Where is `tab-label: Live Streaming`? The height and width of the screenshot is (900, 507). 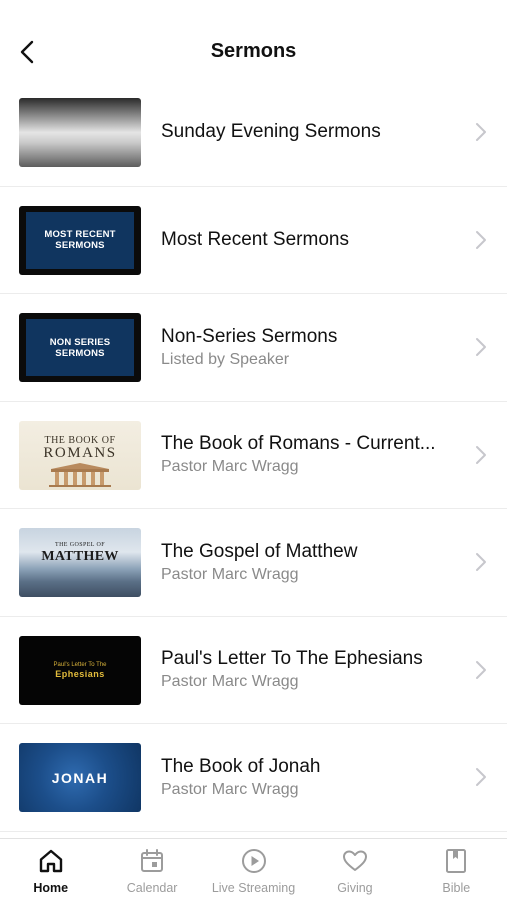
tab-label: Live Streaming is located at coordinates (253, 888).